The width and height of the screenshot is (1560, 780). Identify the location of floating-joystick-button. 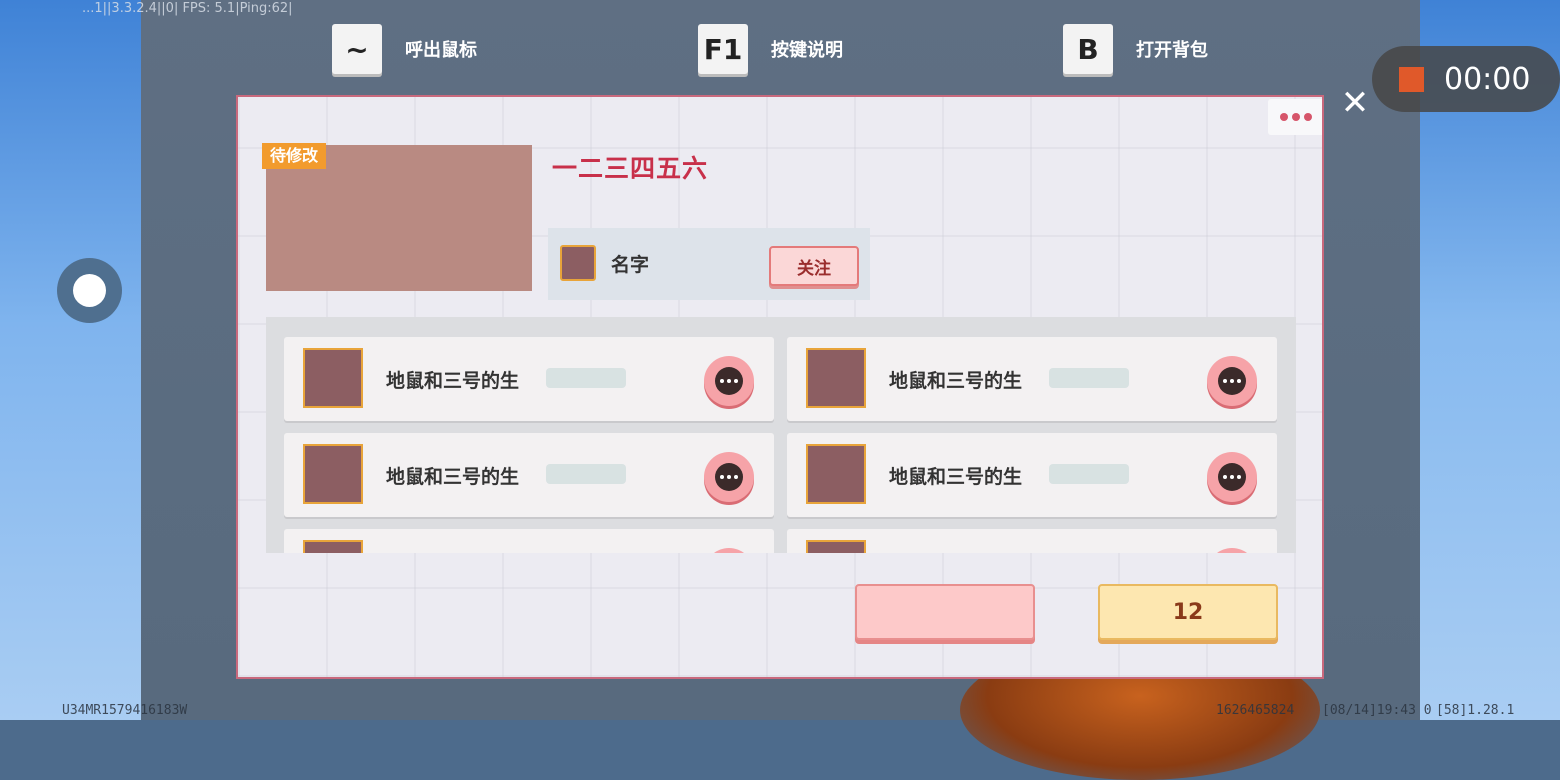
(89, 290).